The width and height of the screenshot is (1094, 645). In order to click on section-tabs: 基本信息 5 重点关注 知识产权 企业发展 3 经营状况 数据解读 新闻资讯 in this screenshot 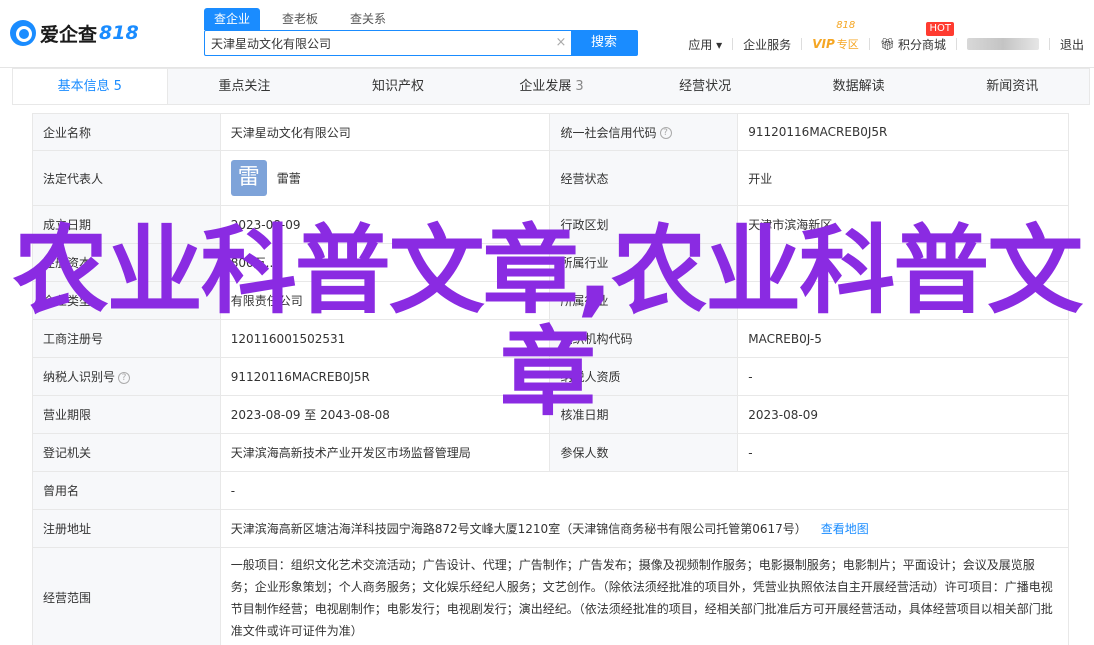, I will do `click(551, 86)`.